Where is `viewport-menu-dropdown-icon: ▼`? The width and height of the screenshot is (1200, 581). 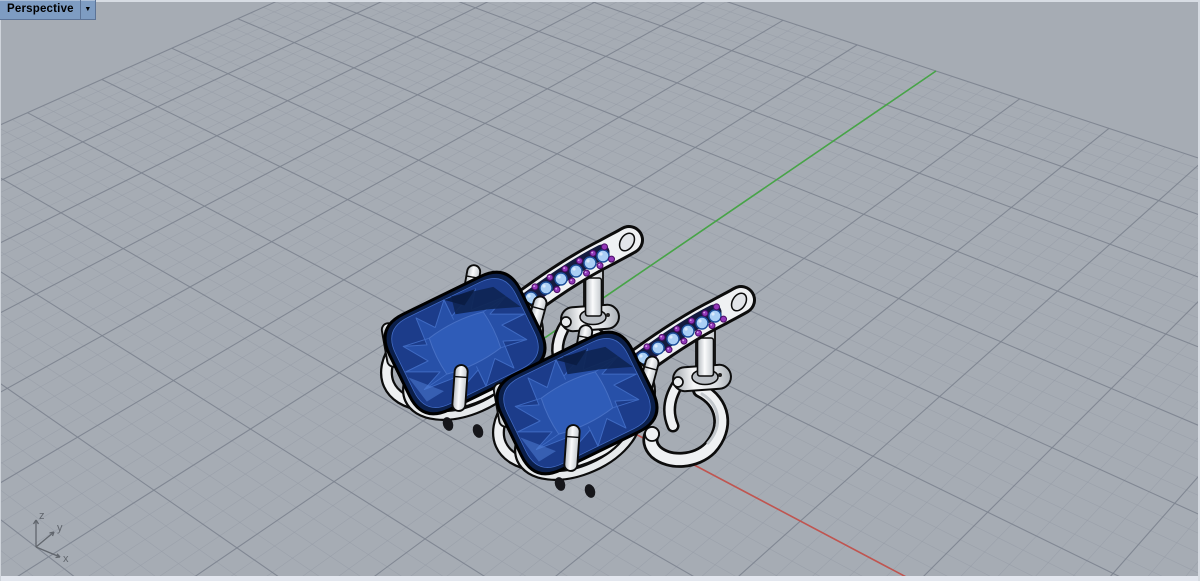
viewport-menu-dropdown-icon: ▼ is located at coordinates (88, 10).